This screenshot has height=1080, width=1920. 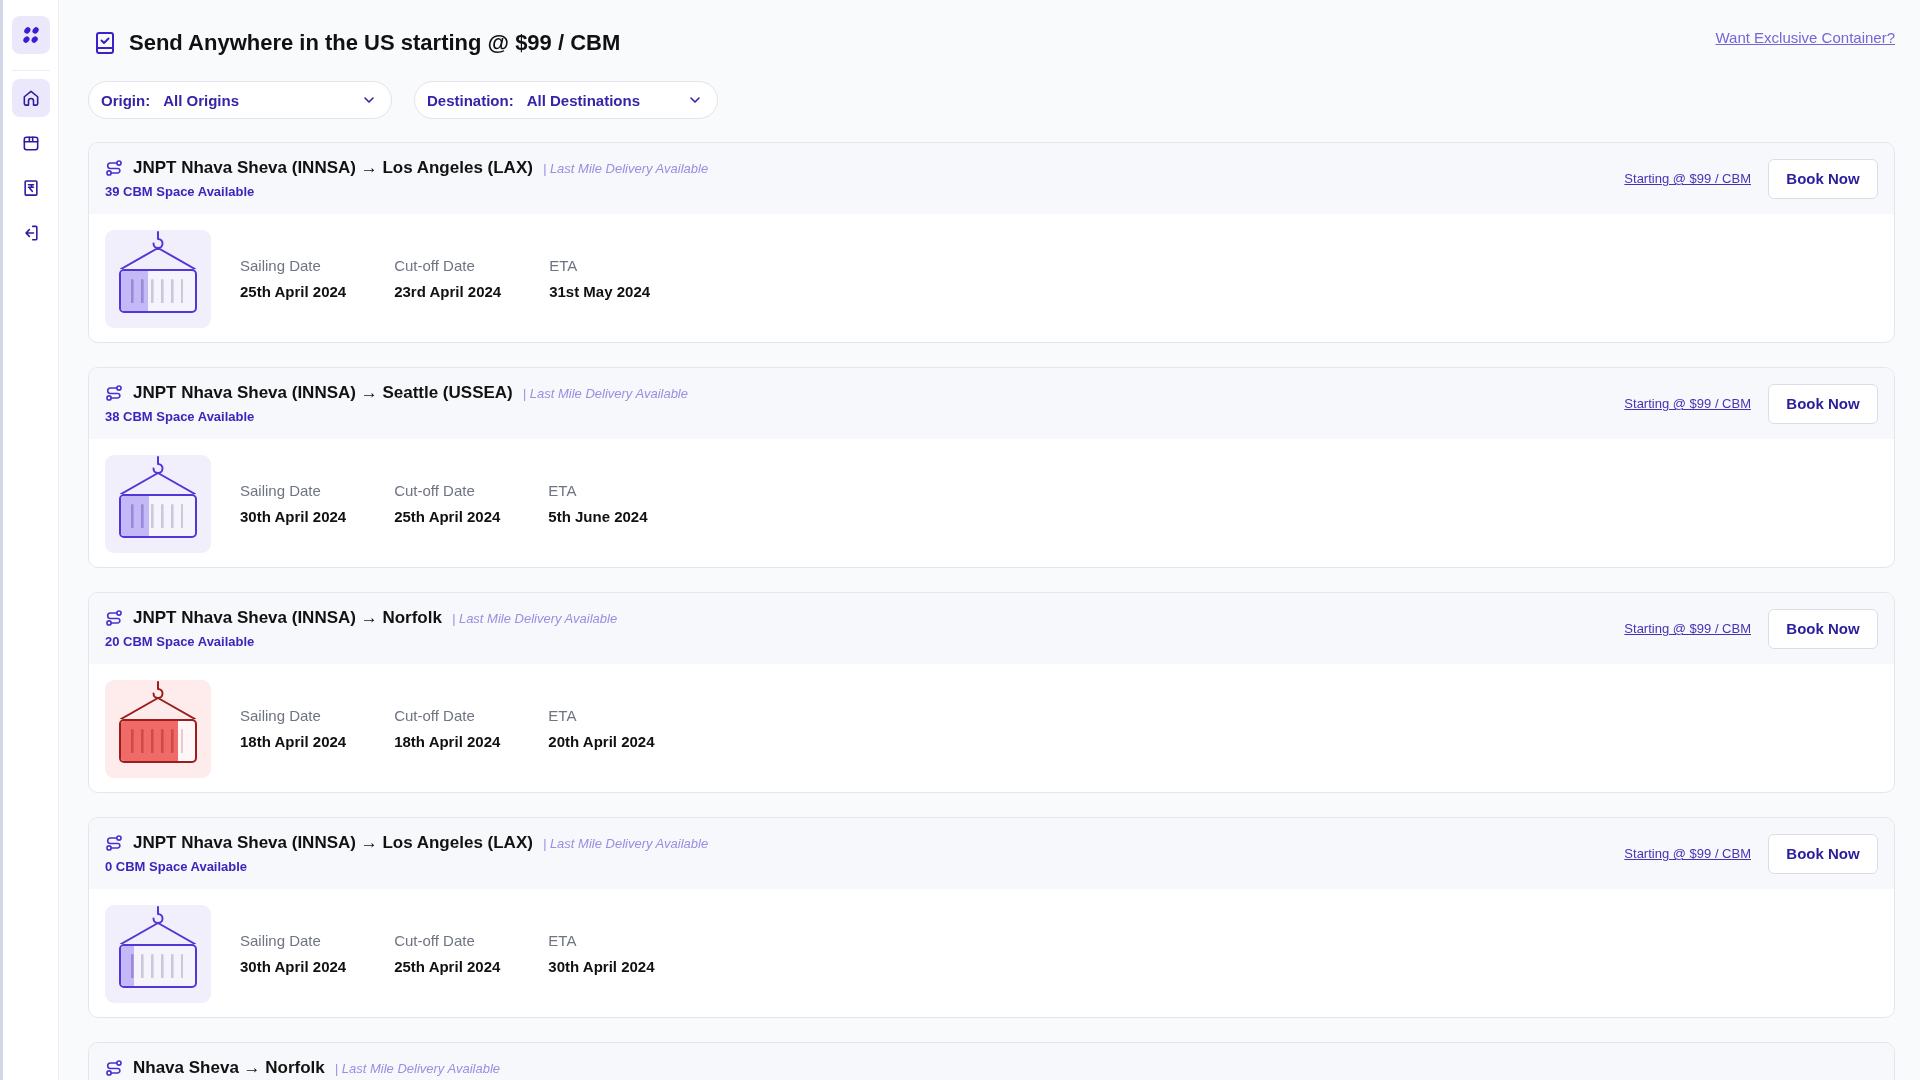 What do you see at coordinates (566, 100) in the screenshot?
I see `filter-dropdown: Destination: All Destinations` at bounding box center [566, 100].